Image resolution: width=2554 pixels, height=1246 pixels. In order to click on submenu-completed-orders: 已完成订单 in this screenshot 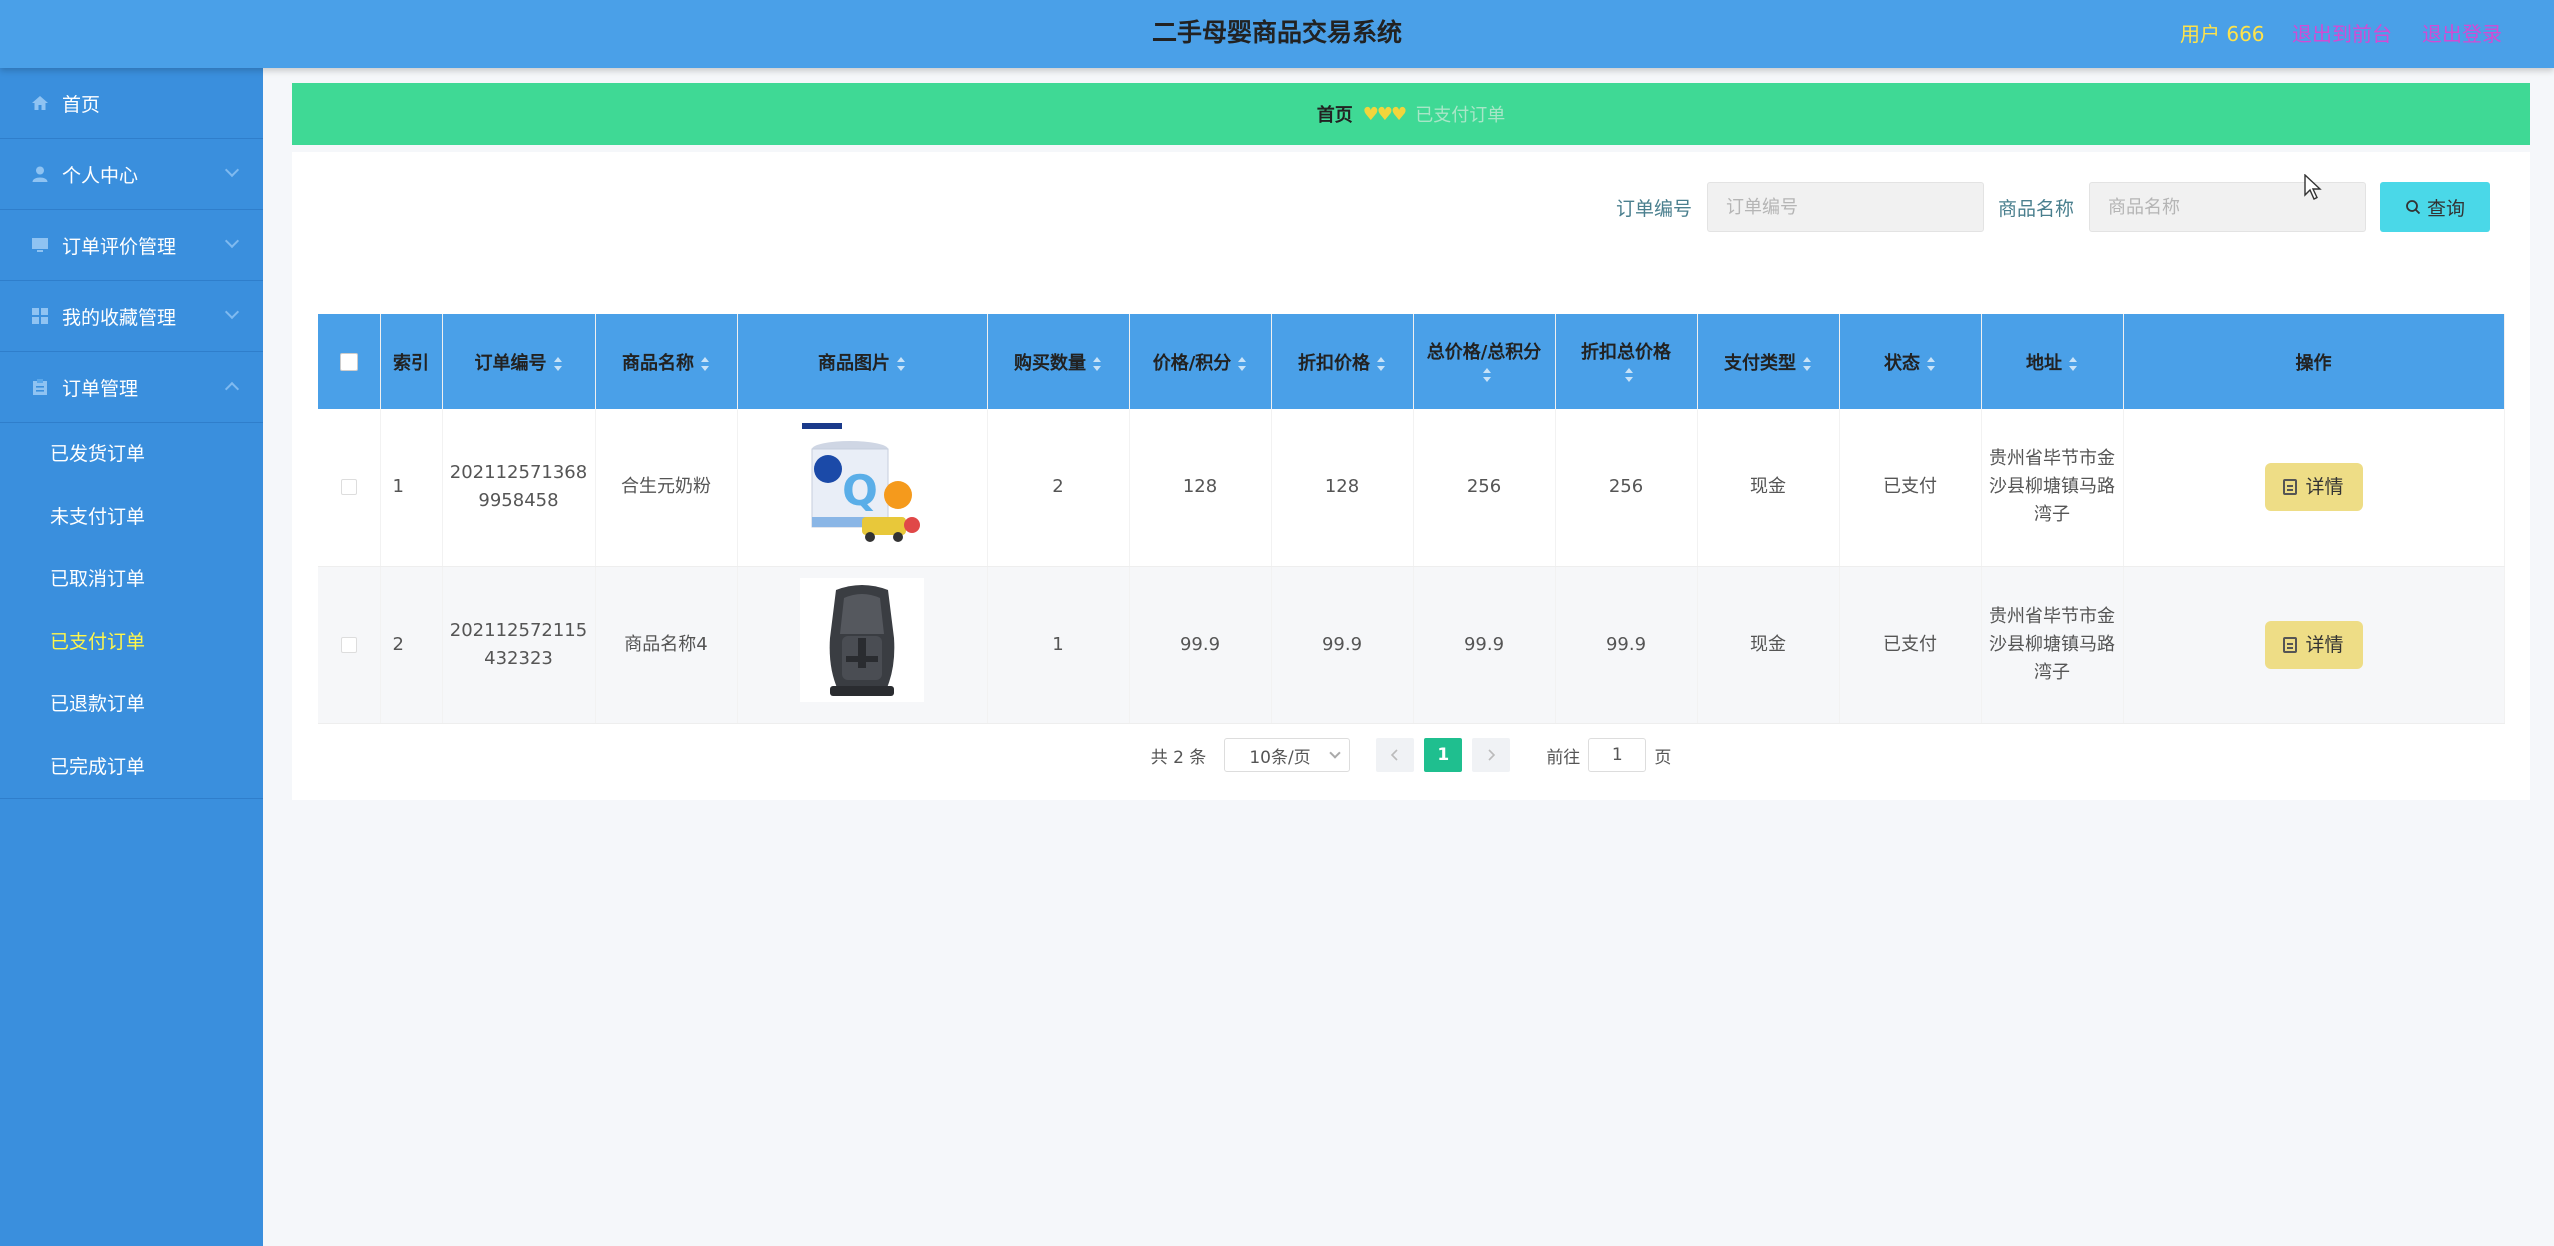, I will do `click(131, 767)`.